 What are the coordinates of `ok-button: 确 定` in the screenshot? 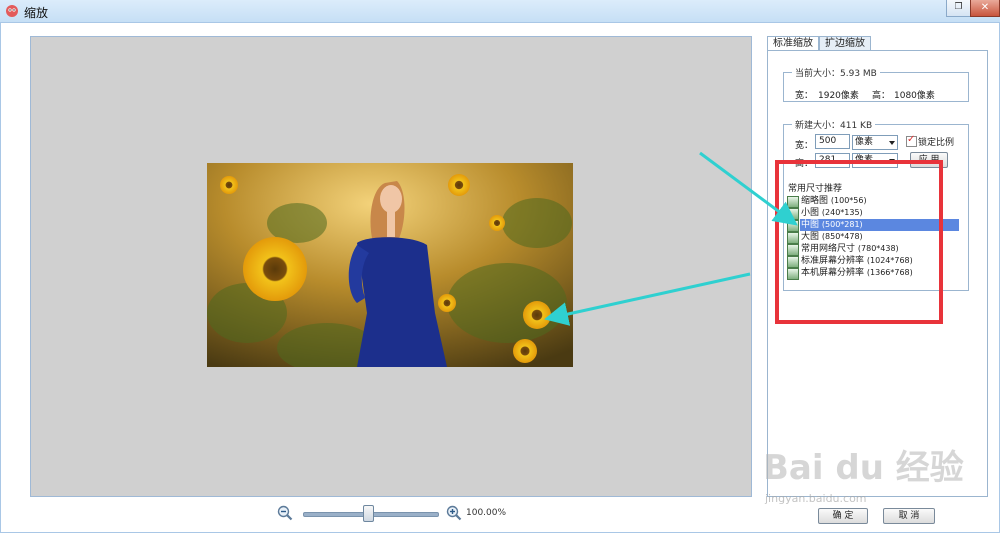 It's located at (843, 516).